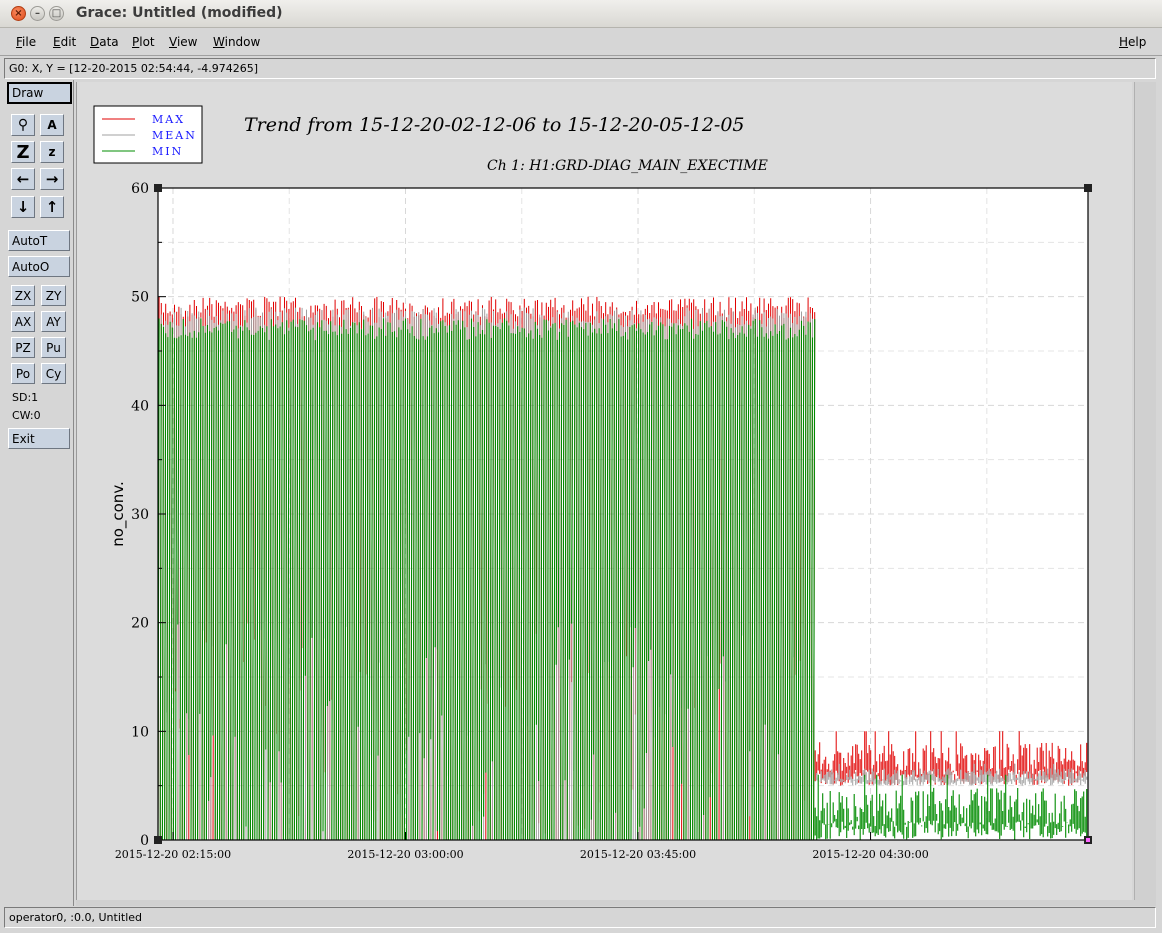 The height and width of the screenshot is (933, 1162). Describe the element at coordinates (405, 854) in the screenshot. I see `x-tick-label: 2015-12-20 03:00:00` at that location.